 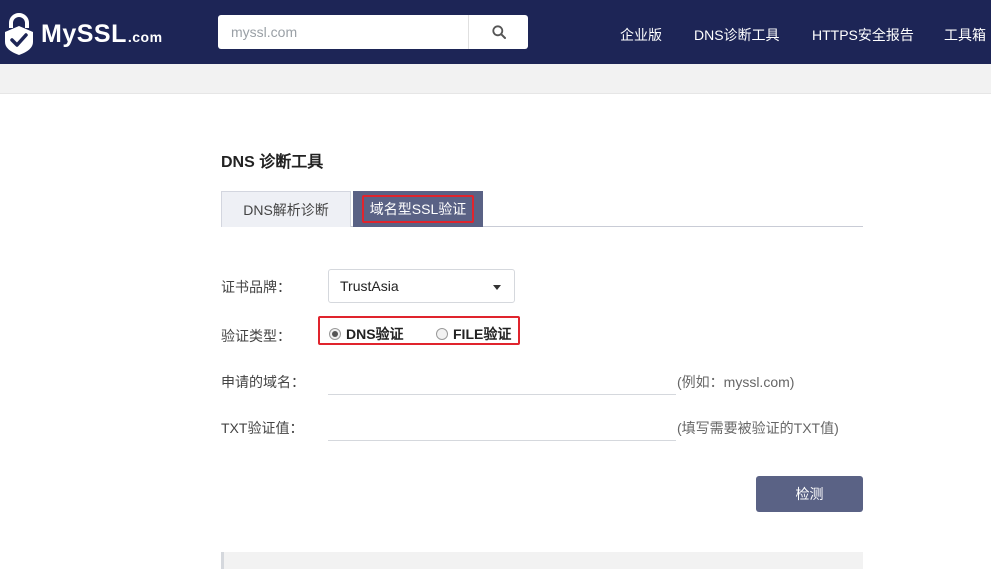 I want to click on txt-label: TXT验证值：, so click(x=262, y=428).